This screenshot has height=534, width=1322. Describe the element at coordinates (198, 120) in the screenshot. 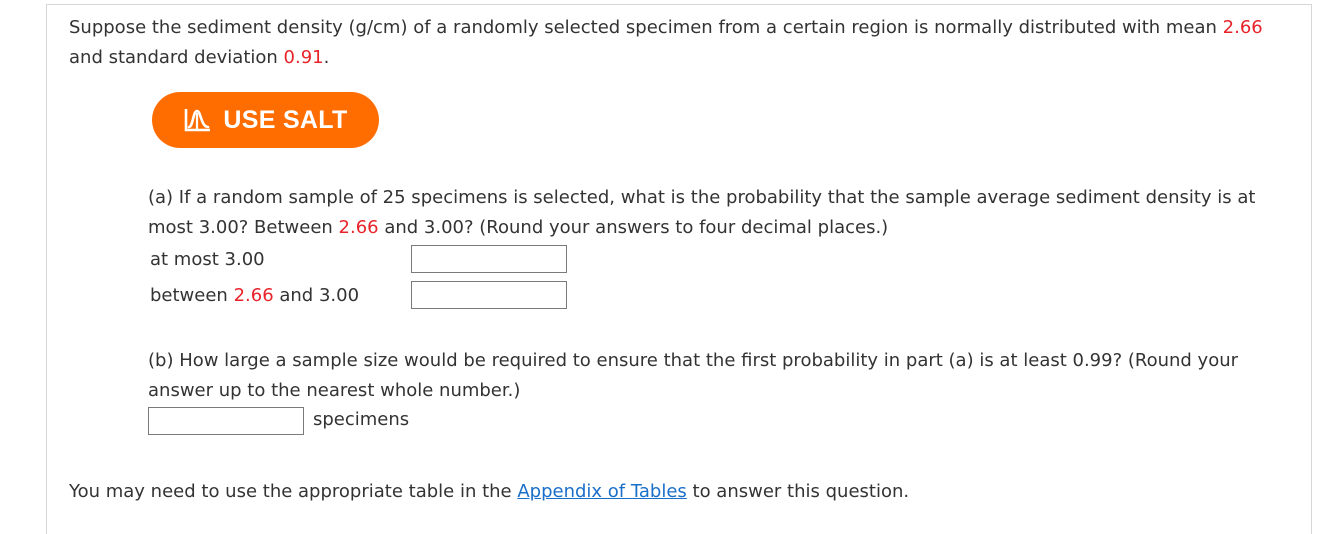

I see `bell-curve-icon` at that location.